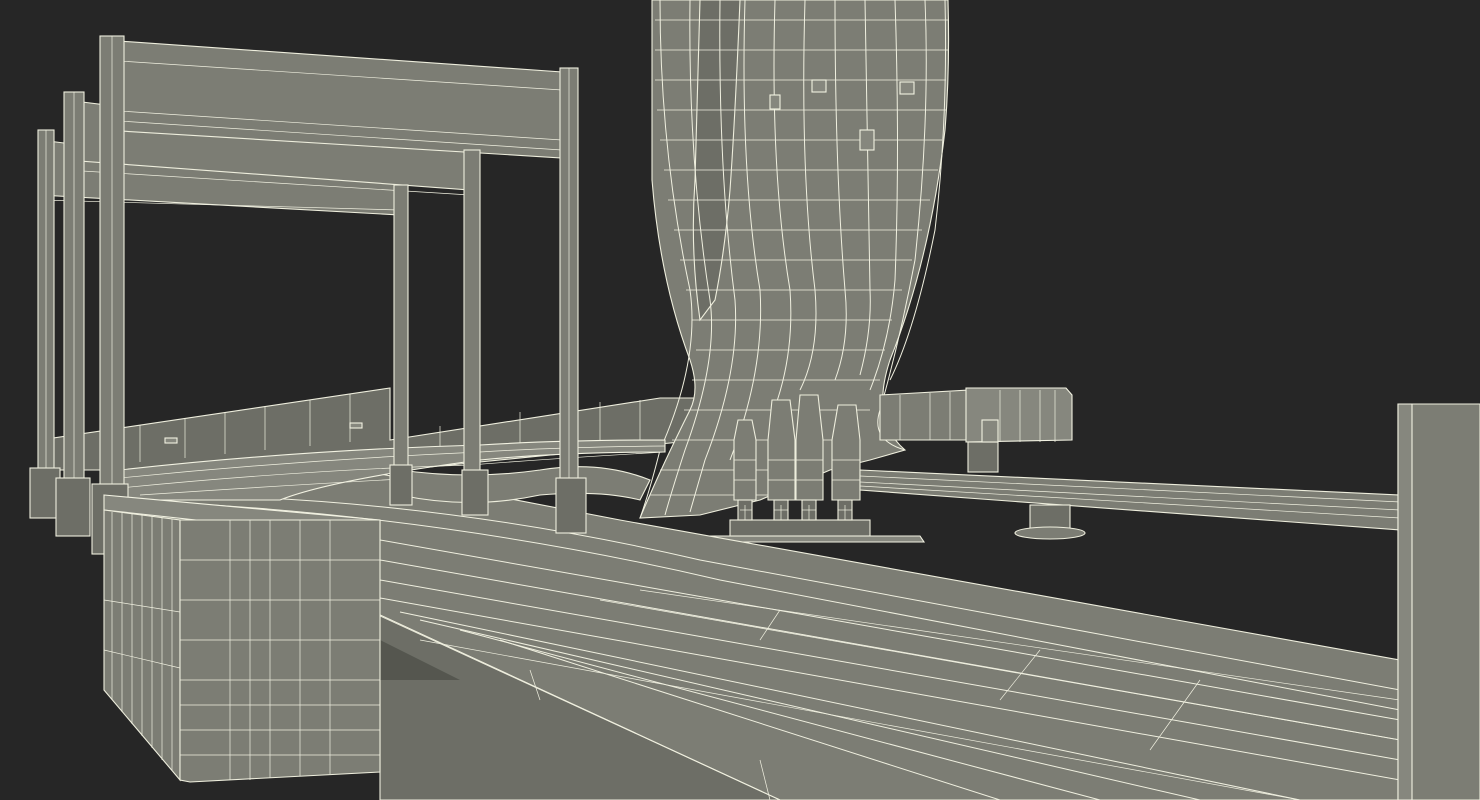 The image size is (1480, 800). Describe the element at coordinates (1130, 463) in the screenshot. I see `right-branch-track` at that location.